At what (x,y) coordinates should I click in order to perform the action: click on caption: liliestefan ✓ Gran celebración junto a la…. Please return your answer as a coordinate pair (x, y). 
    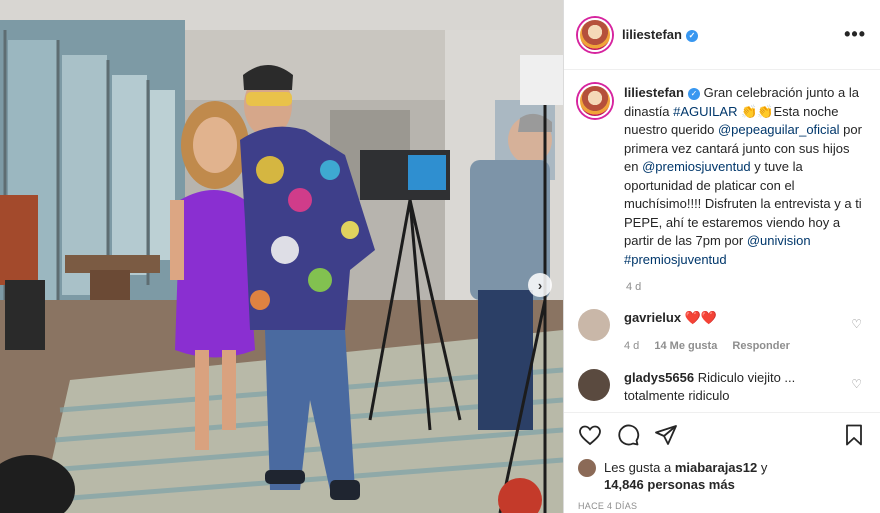
    Looking at the image, I should click on (722, 176).